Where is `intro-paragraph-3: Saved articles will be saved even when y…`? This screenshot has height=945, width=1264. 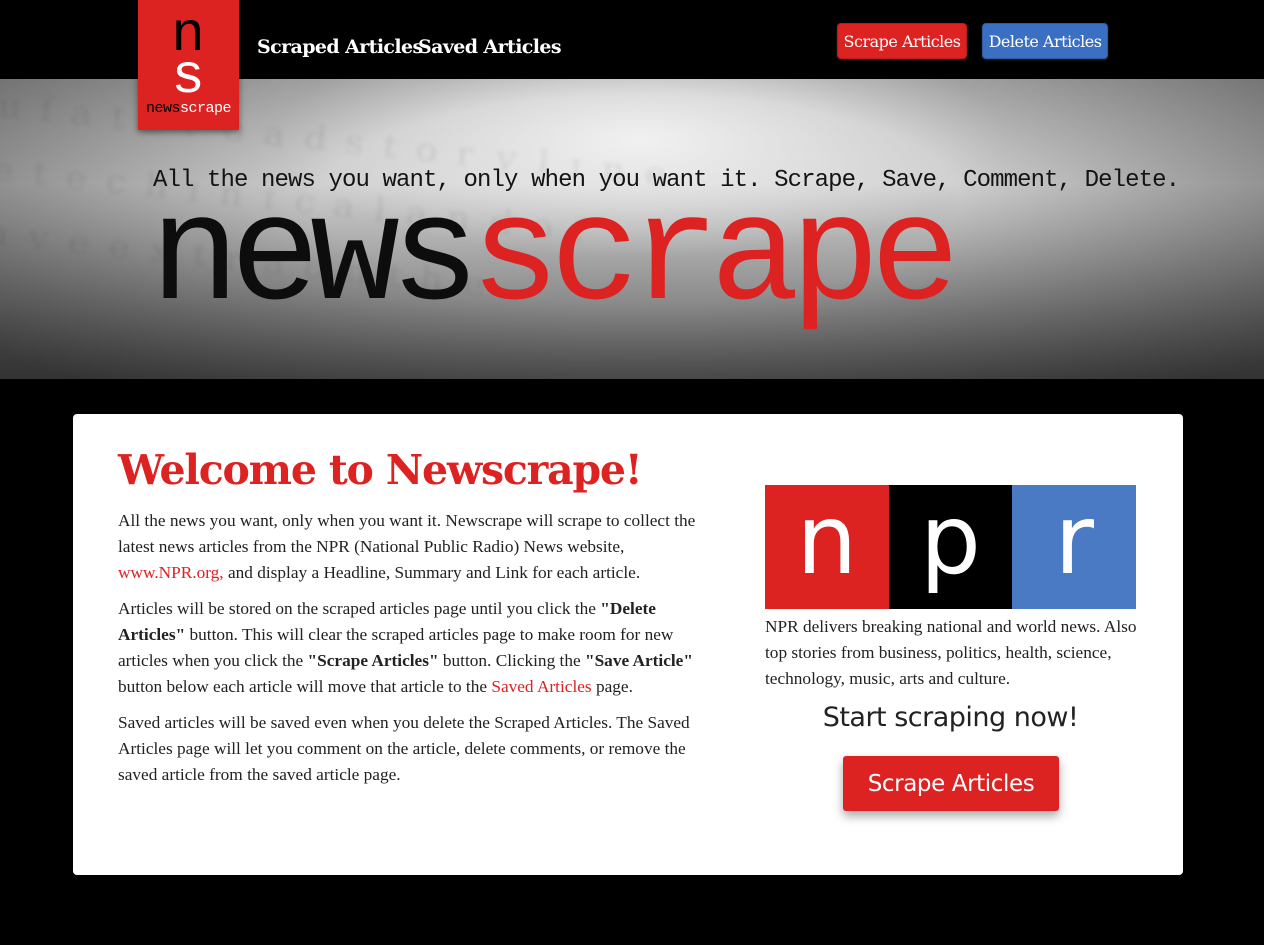 intro-paragraph-3: Saved articles will be saved even when y… is located at coordinates (404, 748).